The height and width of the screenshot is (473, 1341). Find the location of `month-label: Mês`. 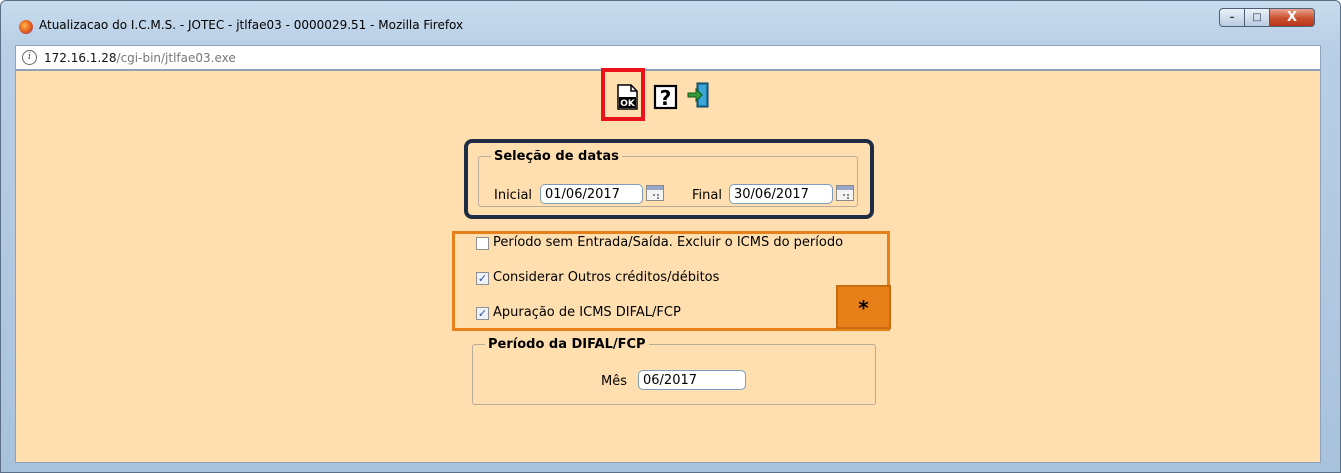

month-label: Mês is located at coordinates (614, 381).